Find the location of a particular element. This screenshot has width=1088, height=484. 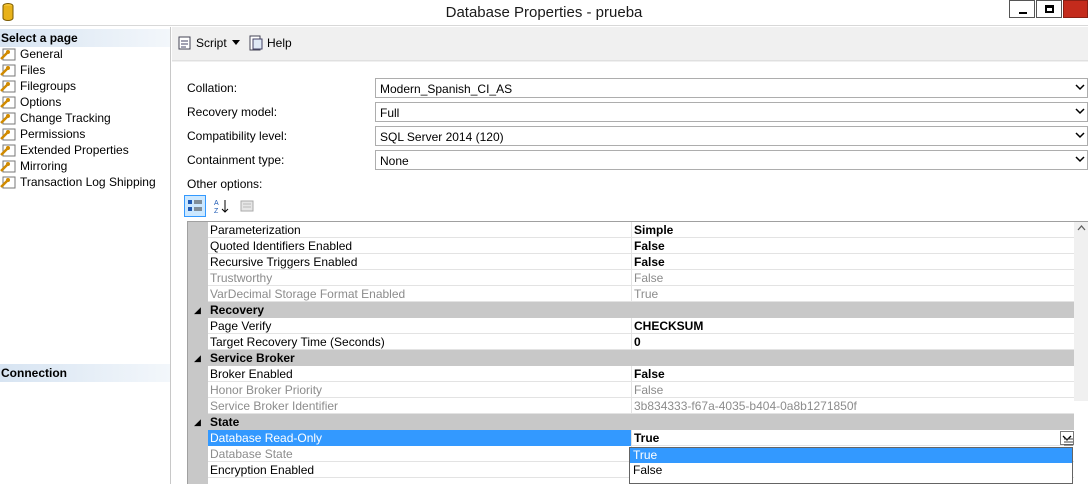

alphabetical-button: AZ is located at coordinates (221, 206).